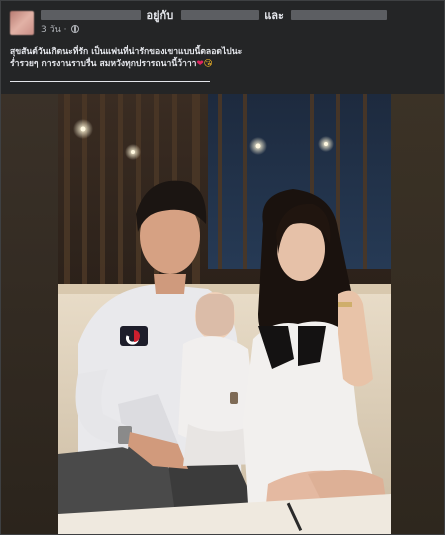 Image resolution: width=445 pixels, height=535 pixels. Describe the element at coordinates (200, 64) in the screenshot. I see `heart-icon: ❤` at that location.